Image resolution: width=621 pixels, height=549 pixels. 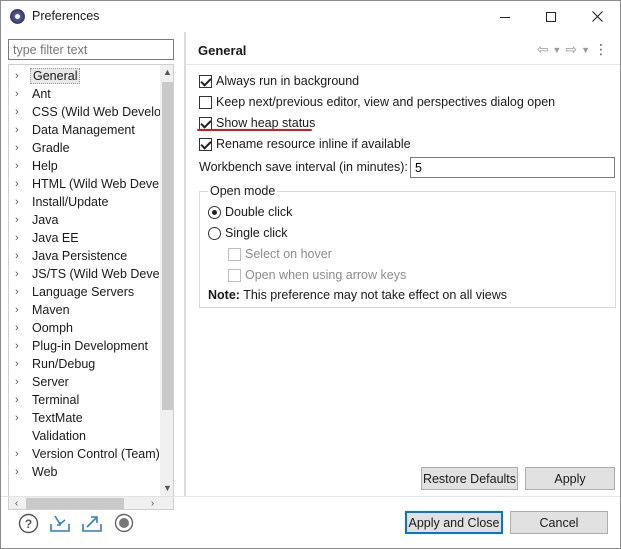 What do you see at coordinates (75, 503) in the screenshot?
I see `horizontal-scroll-thumb` at bounding box center [75, 503].